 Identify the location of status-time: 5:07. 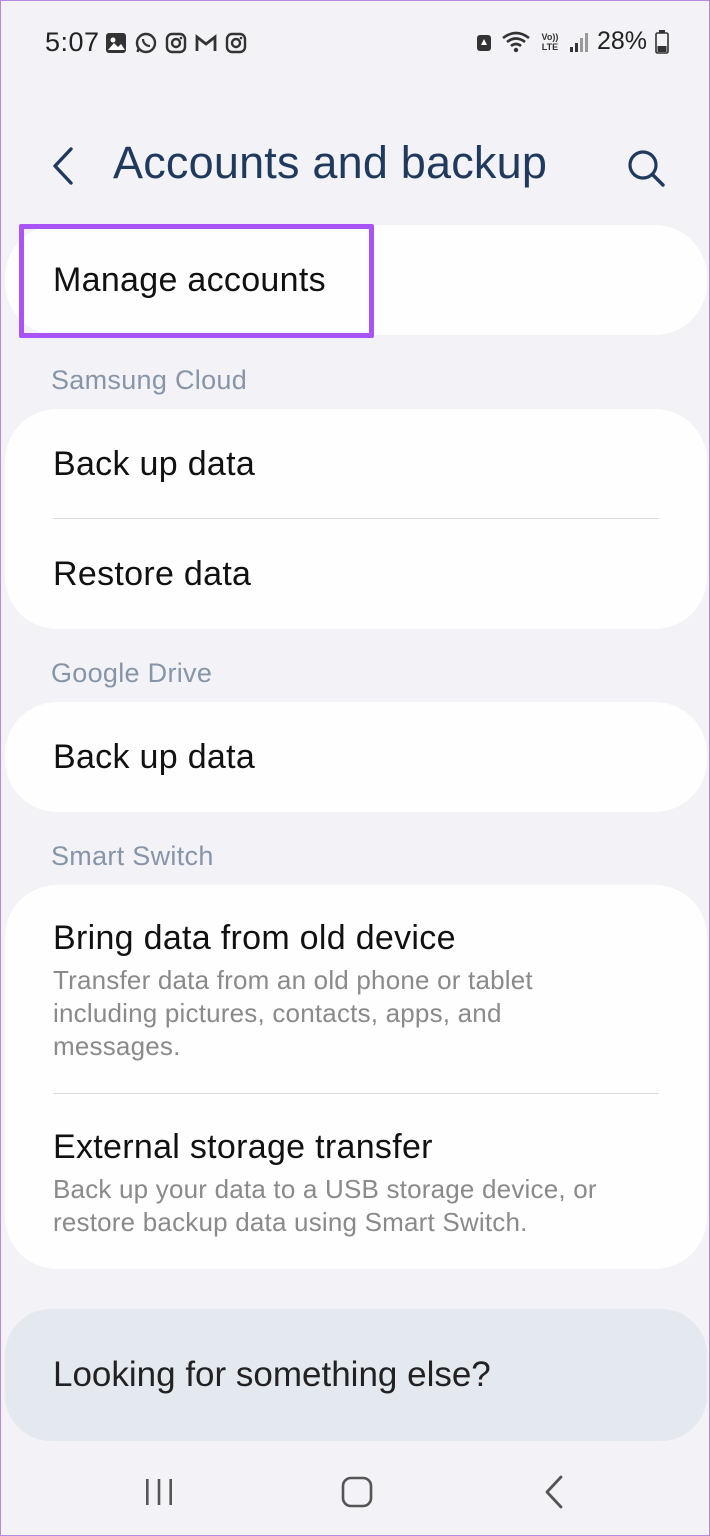
(72, 42).